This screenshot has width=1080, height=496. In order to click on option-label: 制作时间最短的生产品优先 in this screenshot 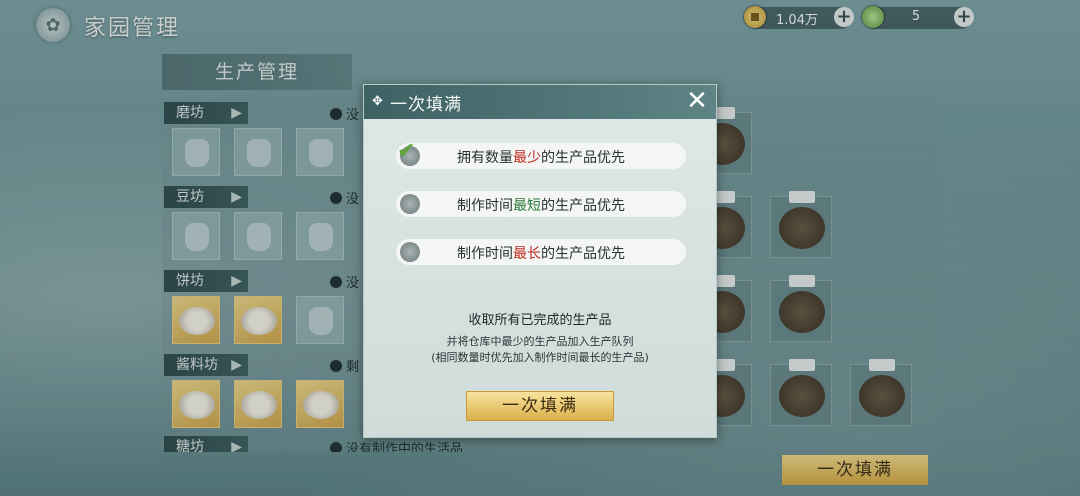, I will do `click(541, 206)`.